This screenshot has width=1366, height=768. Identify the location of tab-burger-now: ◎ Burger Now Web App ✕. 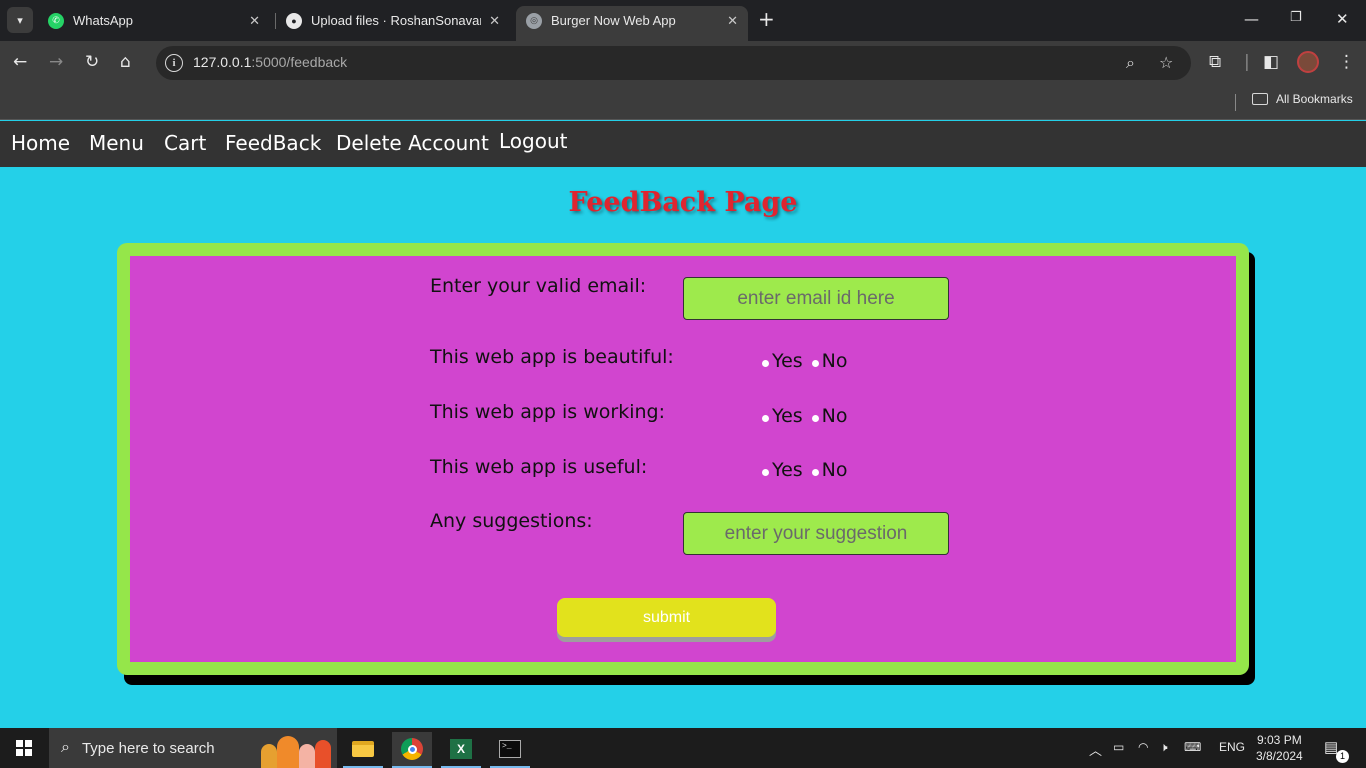
(632, 23).